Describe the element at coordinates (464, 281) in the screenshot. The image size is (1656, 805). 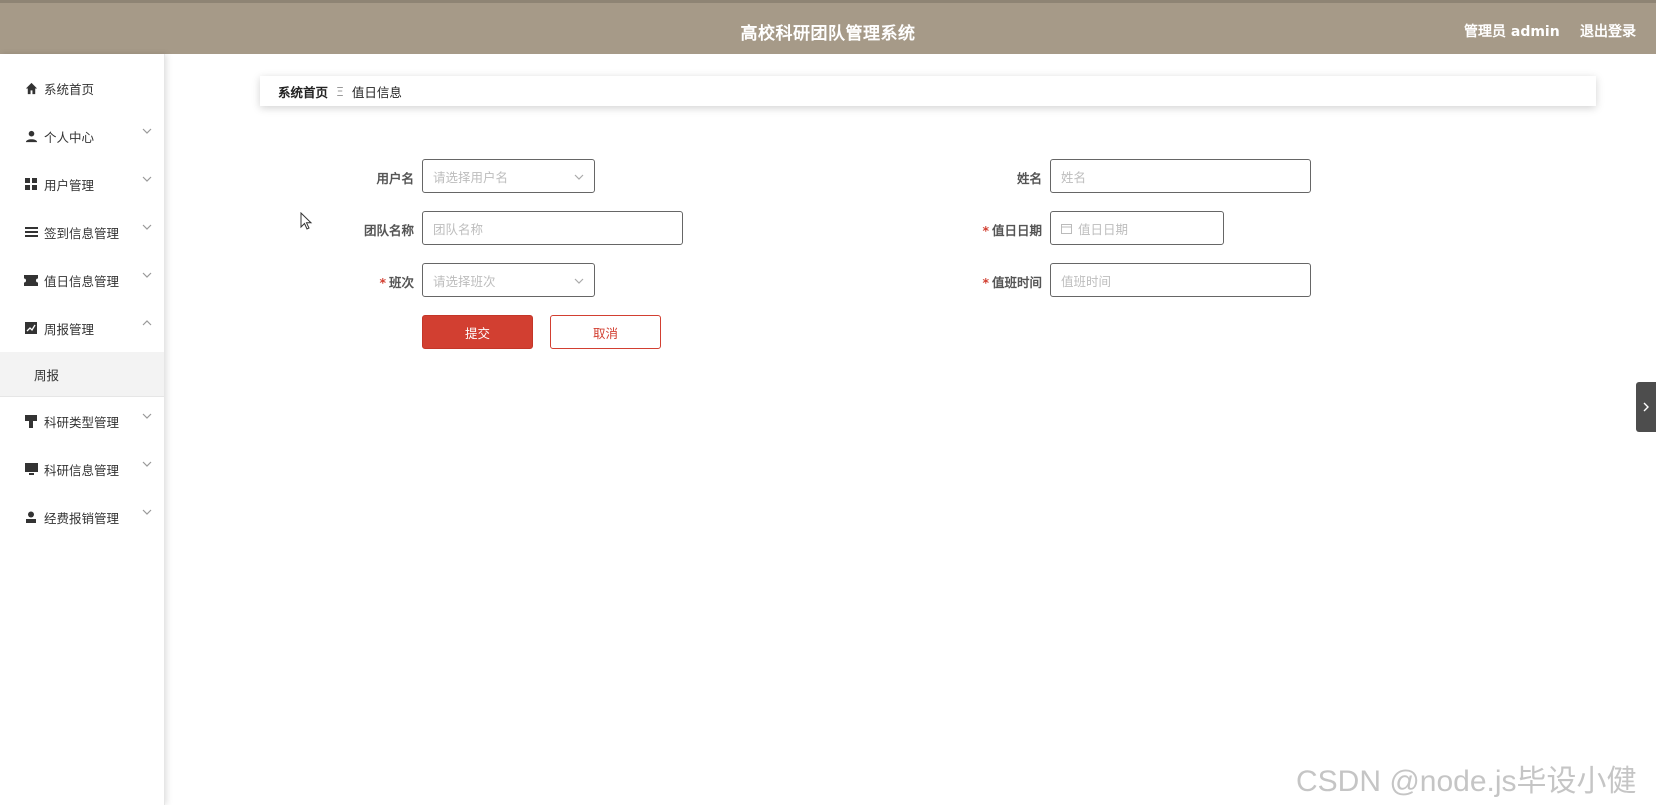
I see `shift-placeholder: 请选择班次` at that location.